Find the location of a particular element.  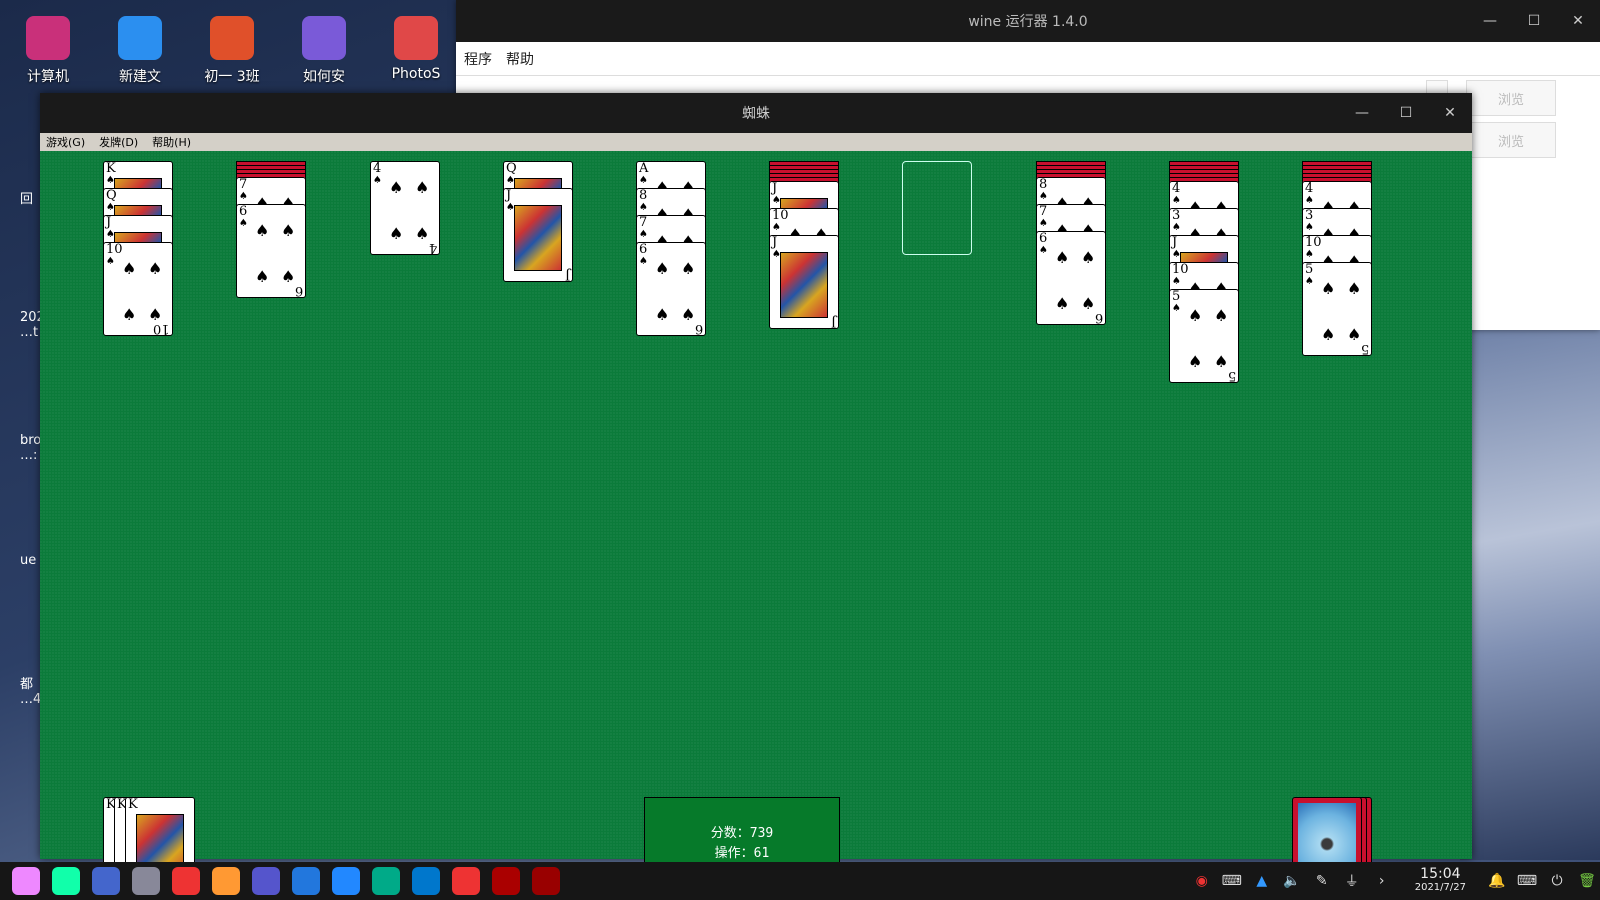

desktop-icon: 新建文 is located at coordinates (140, 51).